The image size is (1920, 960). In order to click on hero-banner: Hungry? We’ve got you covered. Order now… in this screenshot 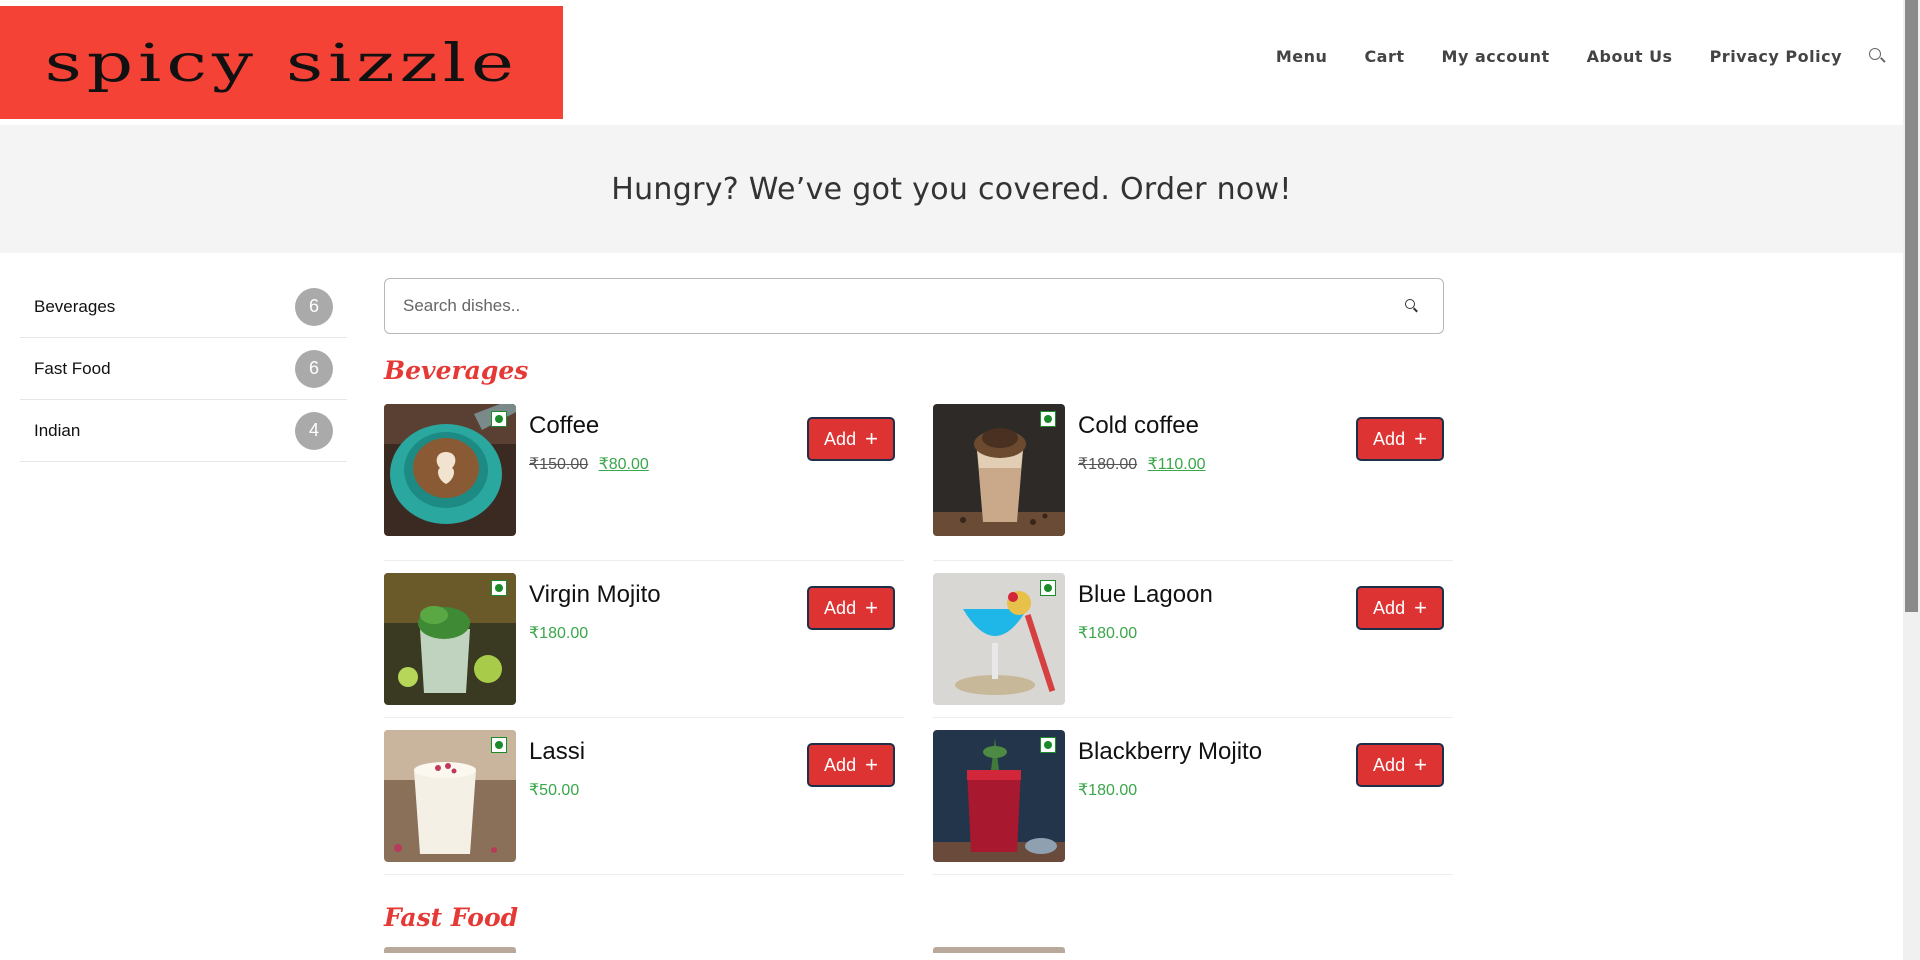, I will do `click(951, 189)`.